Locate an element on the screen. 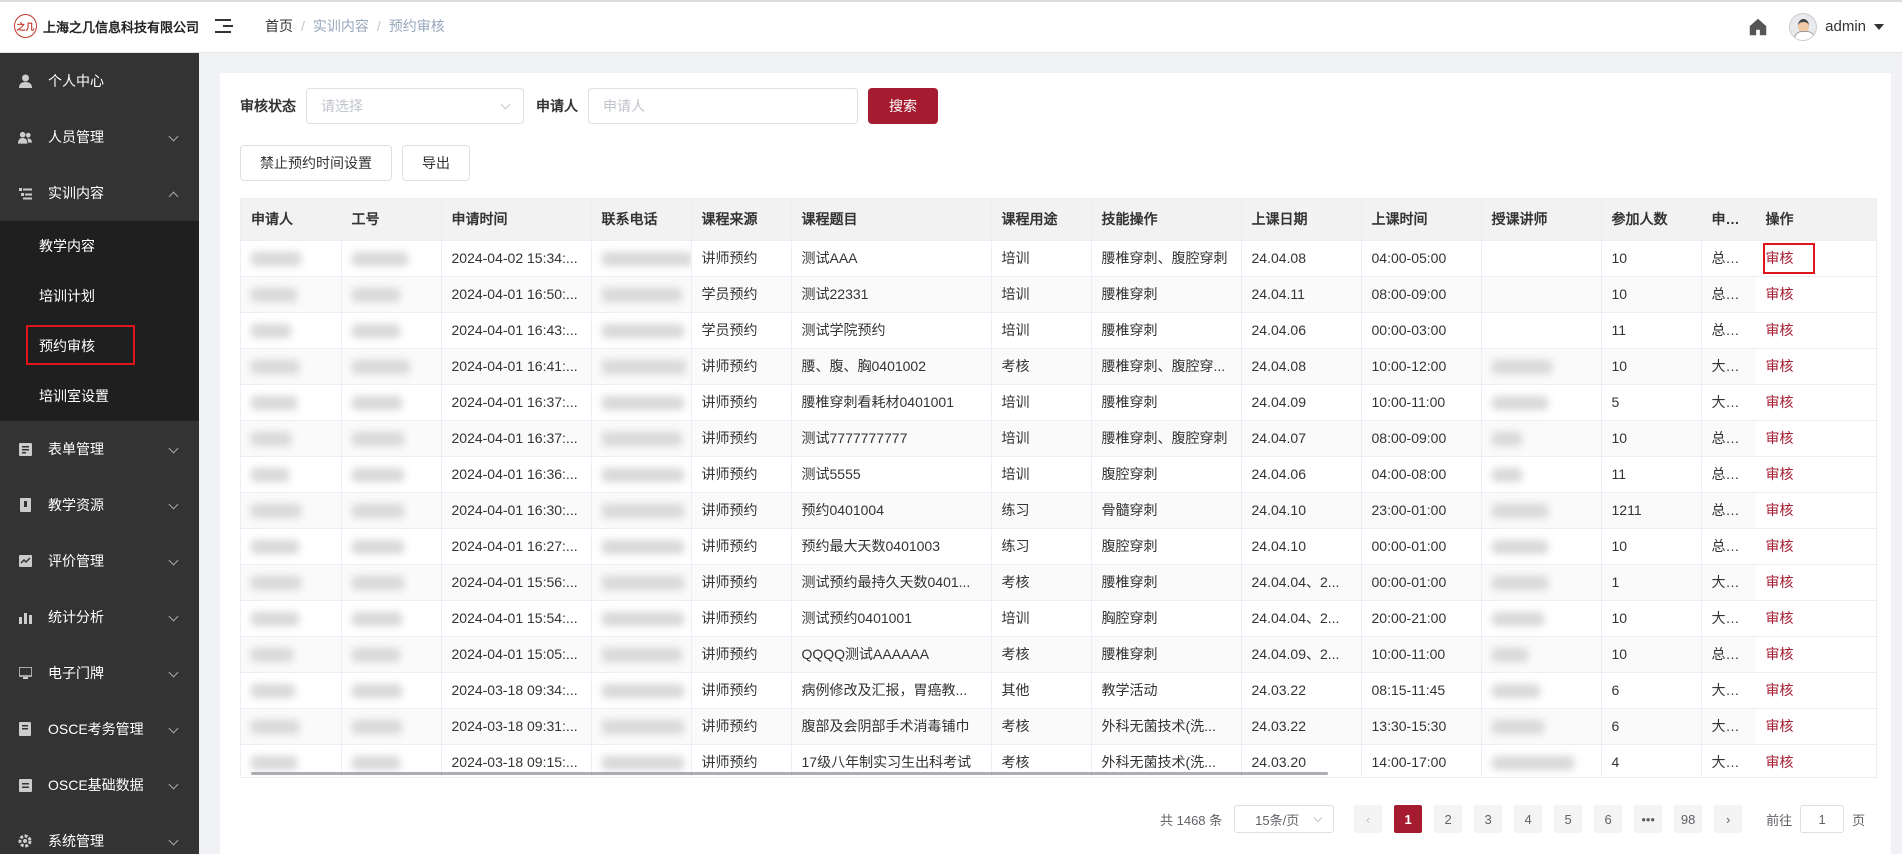  horizontal-scrollbar is located at coordinates (789, 773).